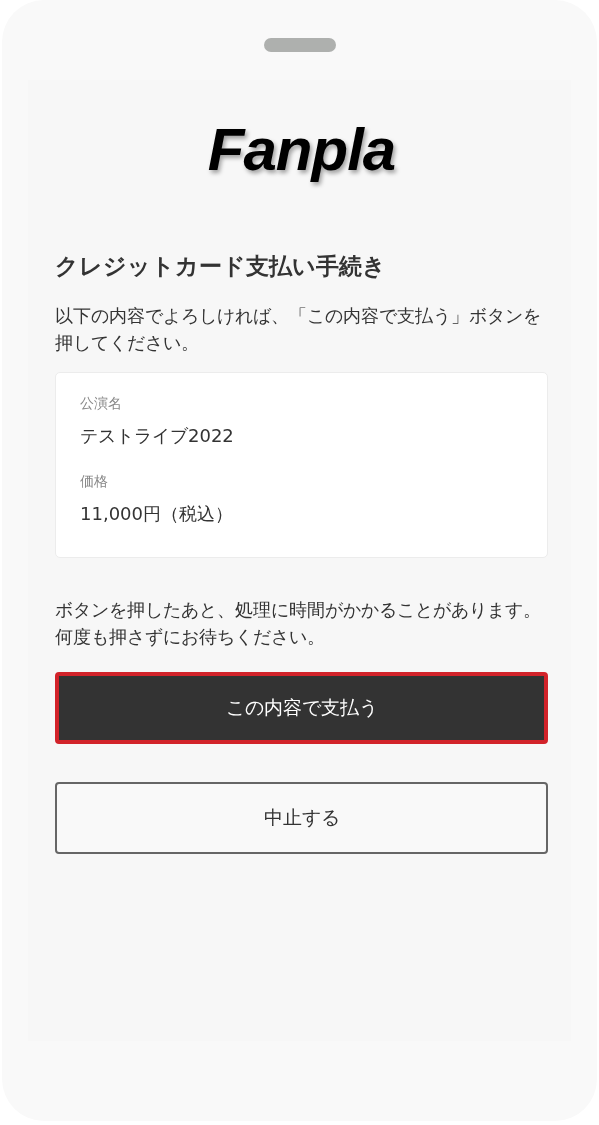 Image resolution: width=599 pixels, height=1125 pixels. What do you see at coordinates (157, 436) in the screenshot?
I see `detail-value: テストライブ2022` at bounding box center [157, 436].